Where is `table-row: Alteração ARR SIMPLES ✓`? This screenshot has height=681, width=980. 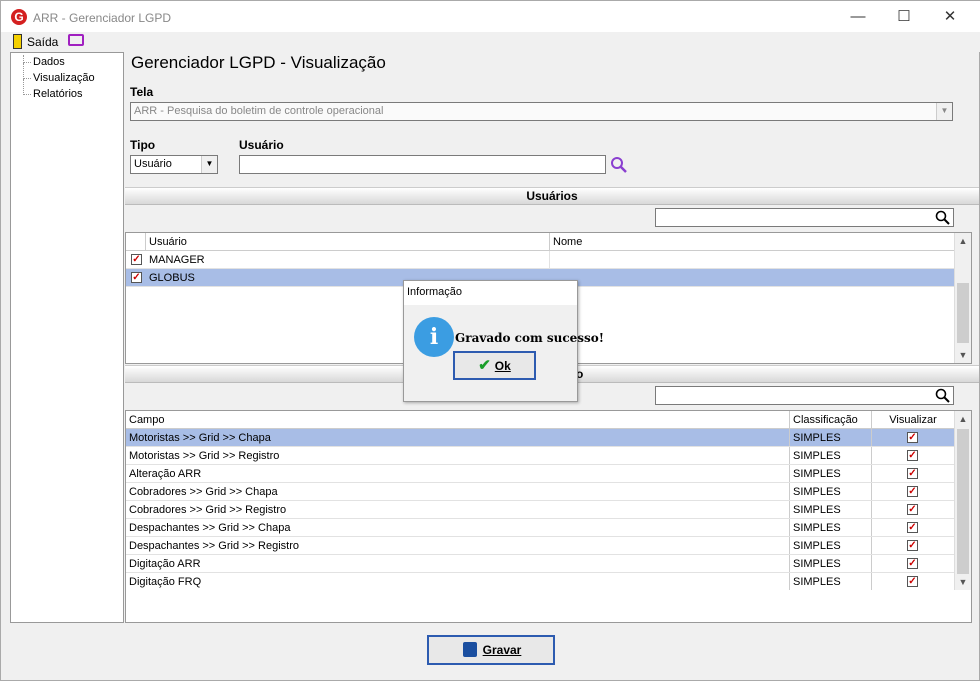 table-row: Alteração ARR SIMPLES ✓ is located at coordinates (540, 474).